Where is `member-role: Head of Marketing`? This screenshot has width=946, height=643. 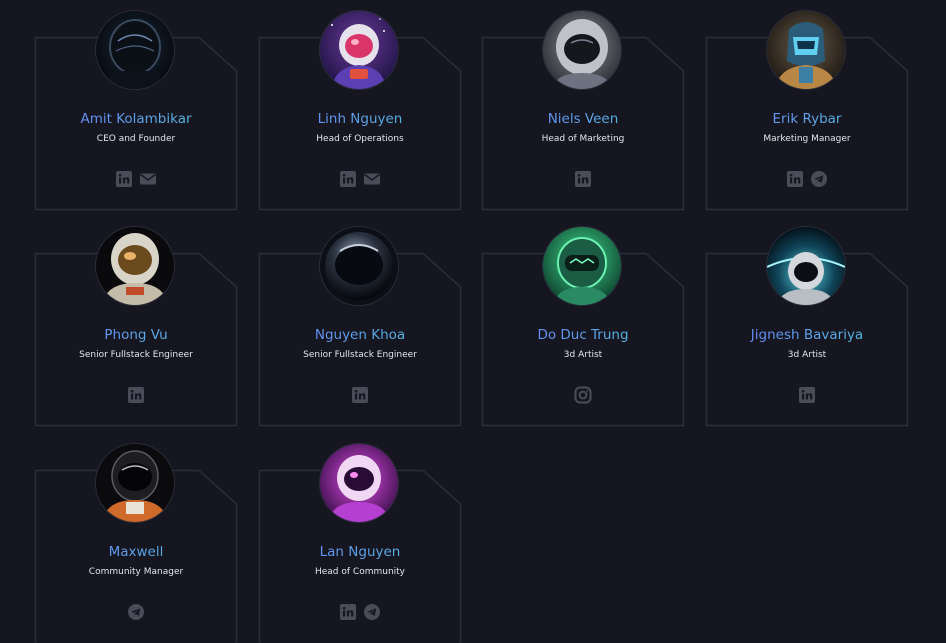 member-role: Head of Marketing is located at coordinates (583, 139).